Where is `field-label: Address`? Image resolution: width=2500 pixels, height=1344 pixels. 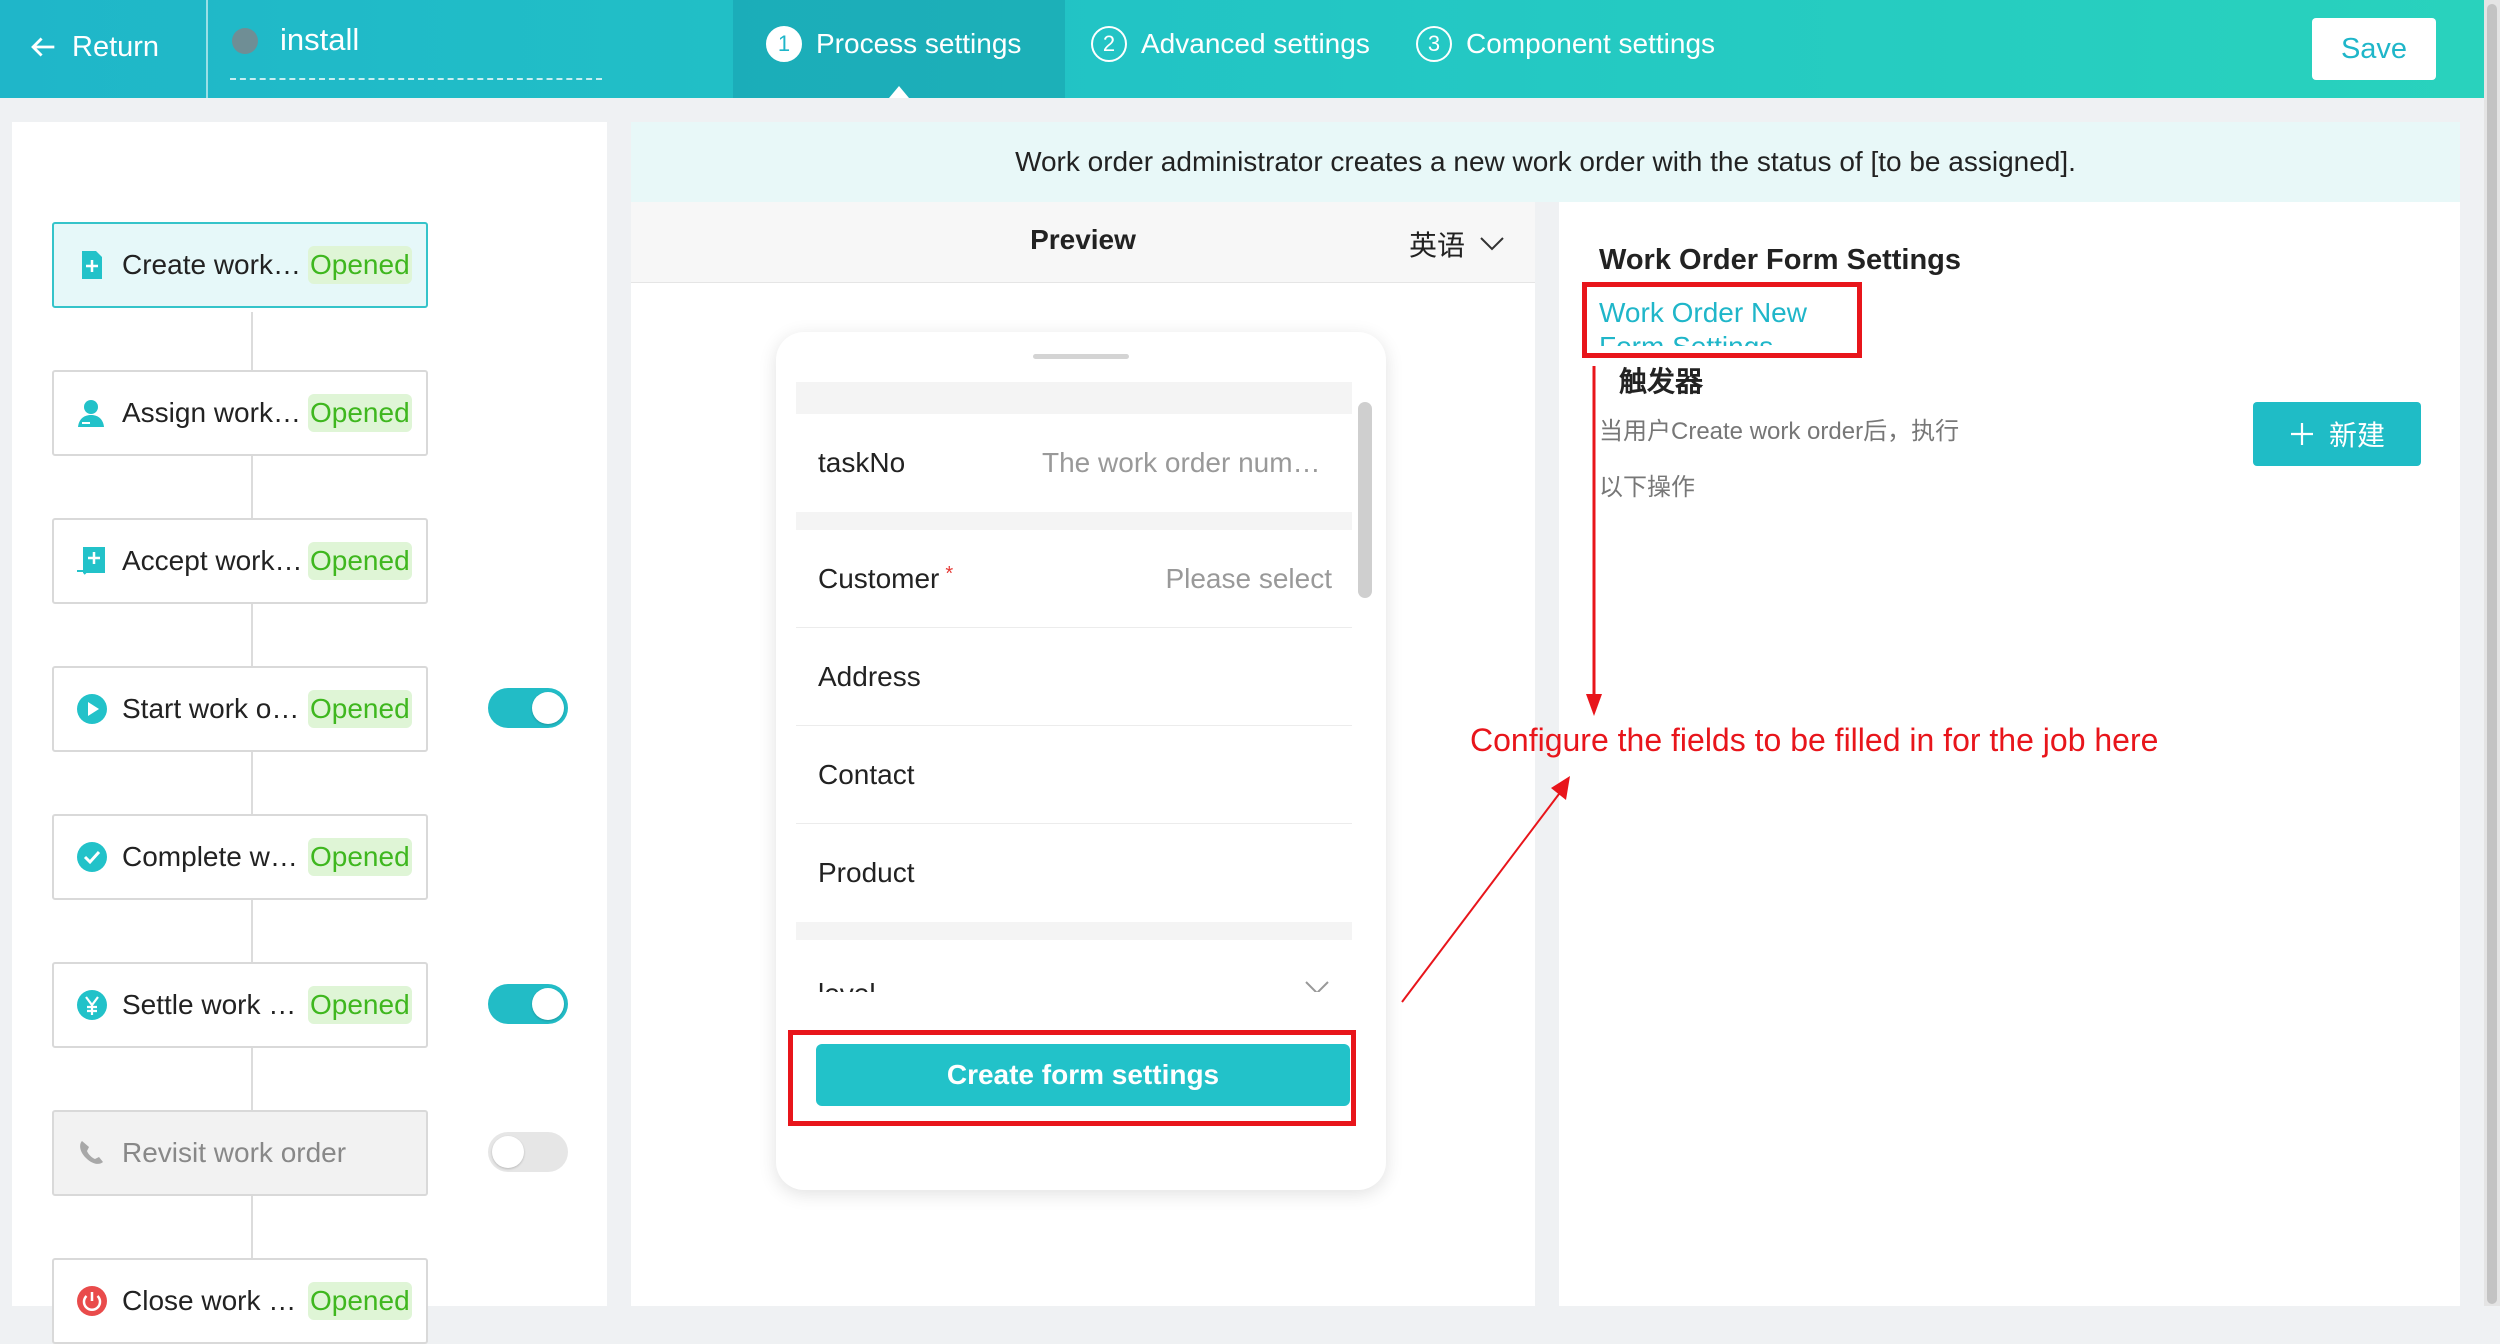 field-label: Address is located at coordinates (869, 676).